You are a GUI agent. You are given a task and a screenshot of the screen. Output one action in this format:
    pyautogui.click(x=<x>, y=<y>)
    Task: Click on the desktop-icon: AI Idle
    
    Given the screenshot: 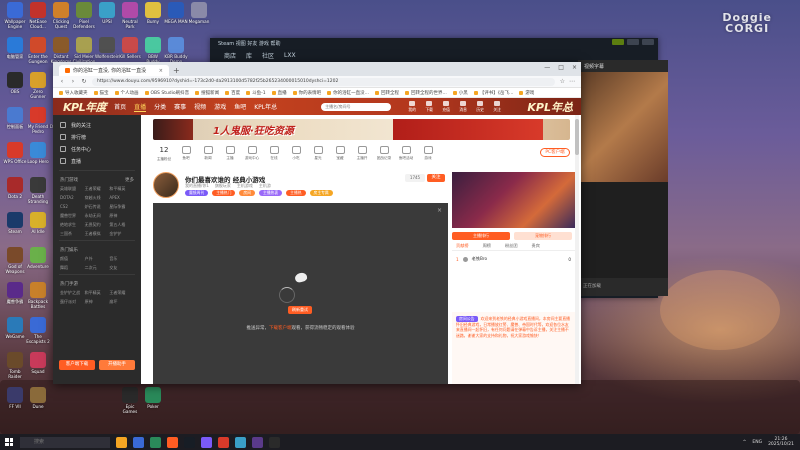 What is the action you would take?
    pyautogui.click(x=38, y=229)
    